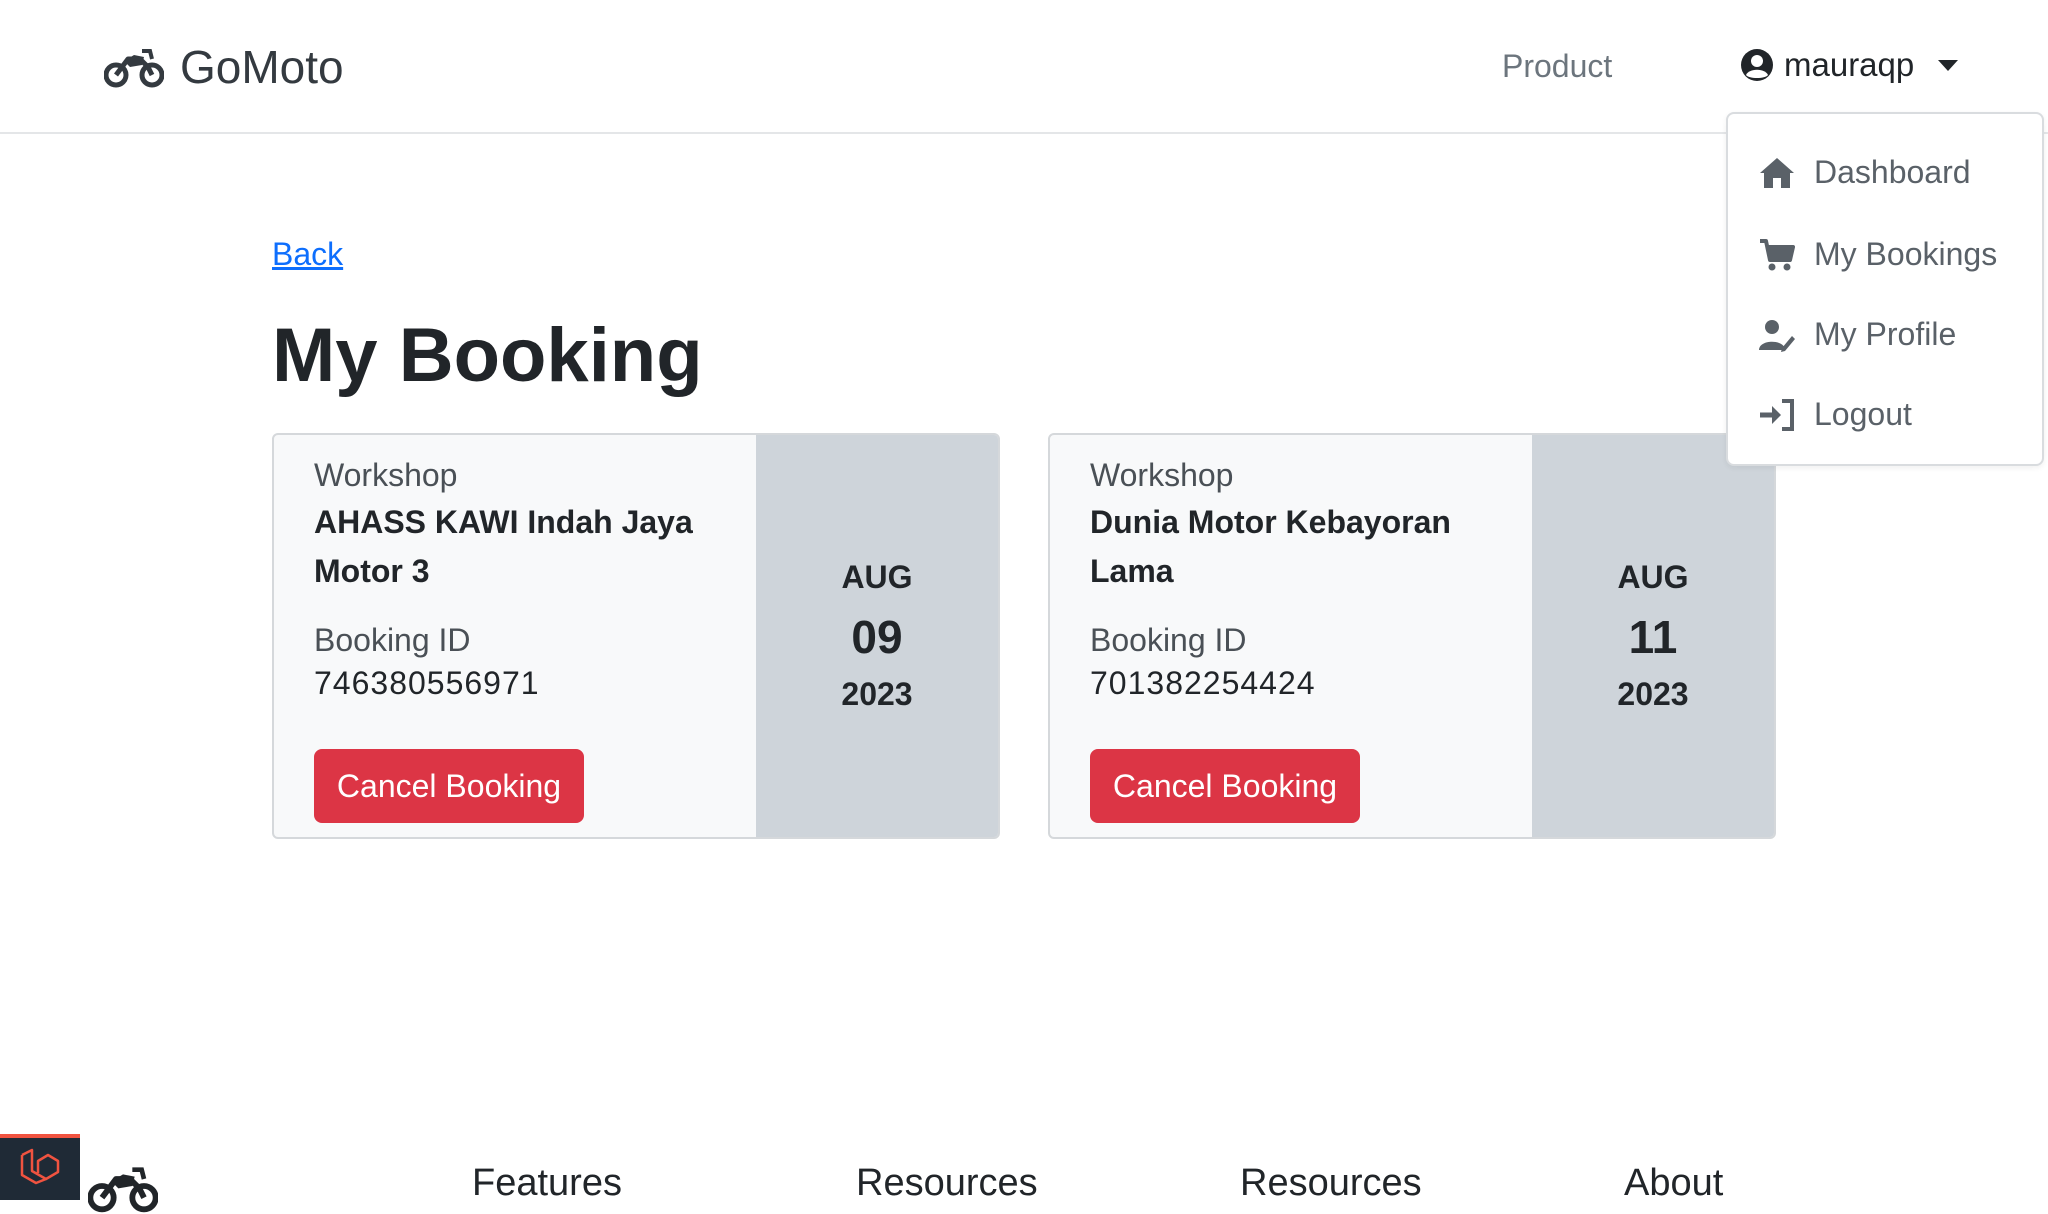 This screenshot has height=1214, width=2048. Describe the element at coordinates (307, 254) in the screenshot. I see `back-link: Back` at that location.